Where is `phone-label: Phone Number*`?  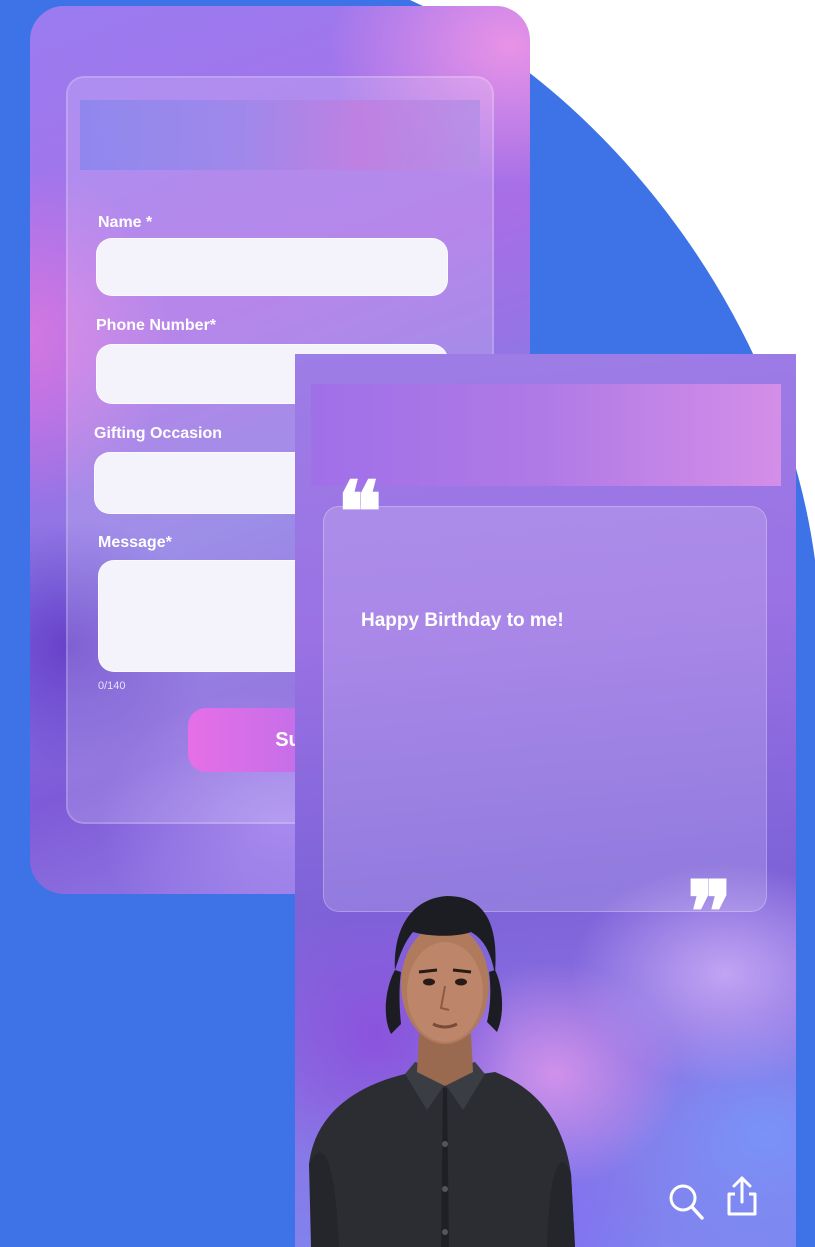 phone-label: Phone Number* is located at coordinates (156, 325).